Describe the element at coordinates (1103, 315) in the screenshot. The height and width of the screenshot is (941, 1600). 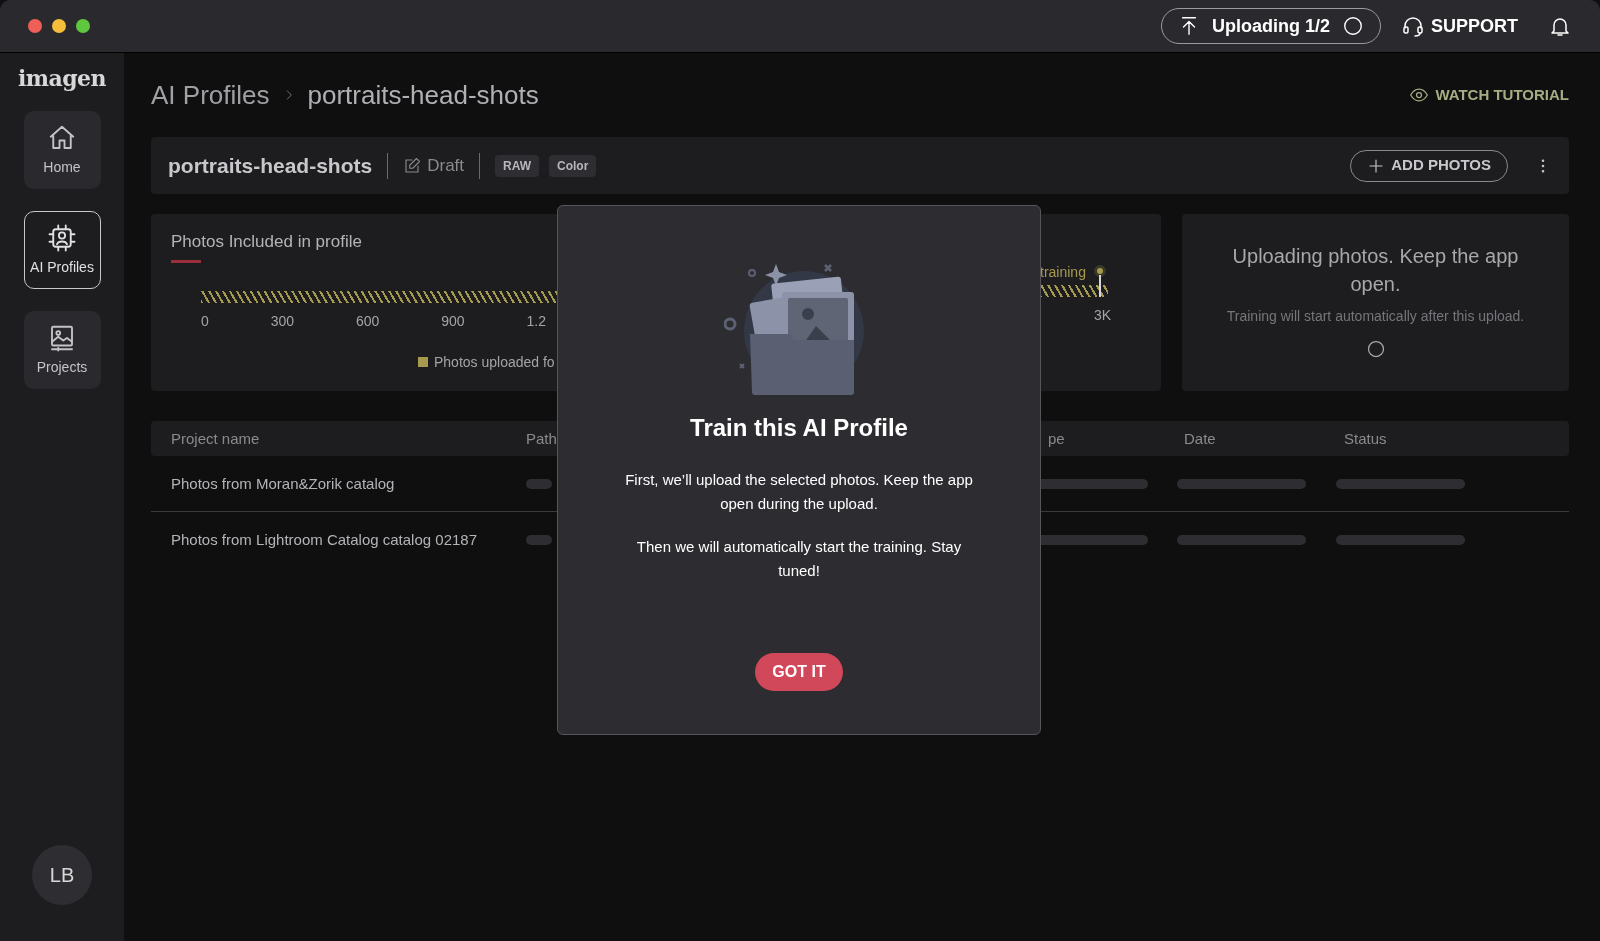
I see `axis-tick-label: 3K` at that location.